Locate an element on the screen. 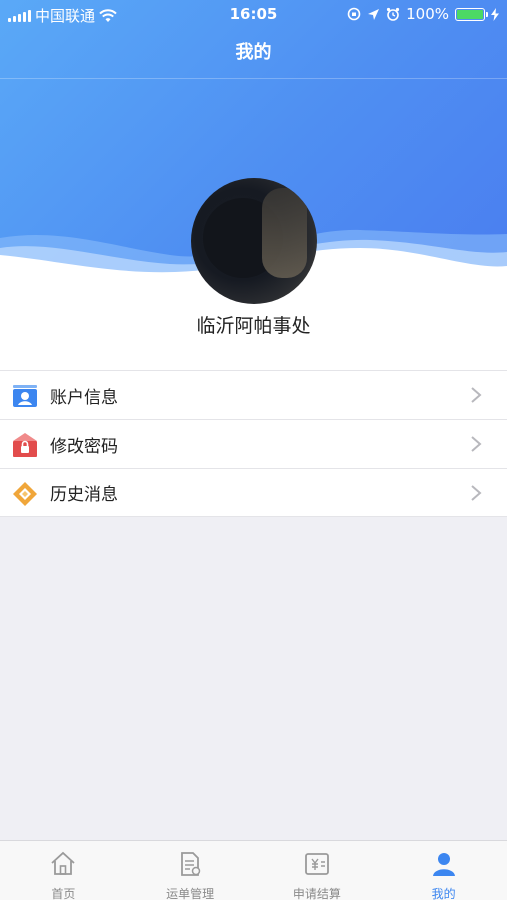 This screenshot has height=900, width=507. tab-settlement: 申请结算 is located at coordinates (317, 870).